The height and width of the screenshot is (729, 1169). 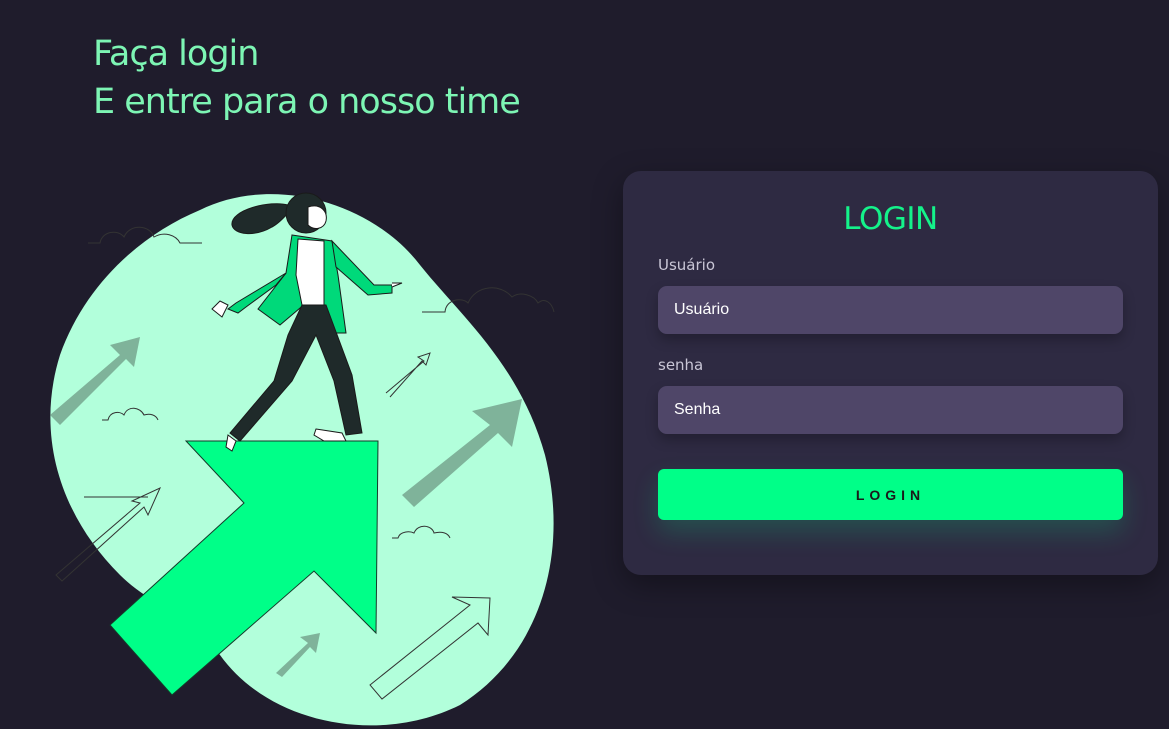 I want to click on headline-line-2: E entre para o nosso time, so click(x=307, y=102).